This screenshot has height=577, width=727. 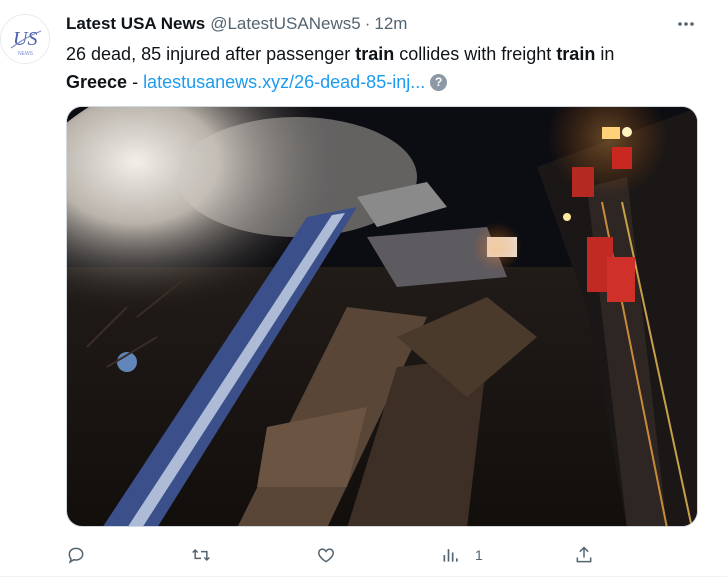 What do you see at coordinates (390, 24) in the screenshot?
I see `tweet-timestamp: 12m` at bounding box center [390, 24].